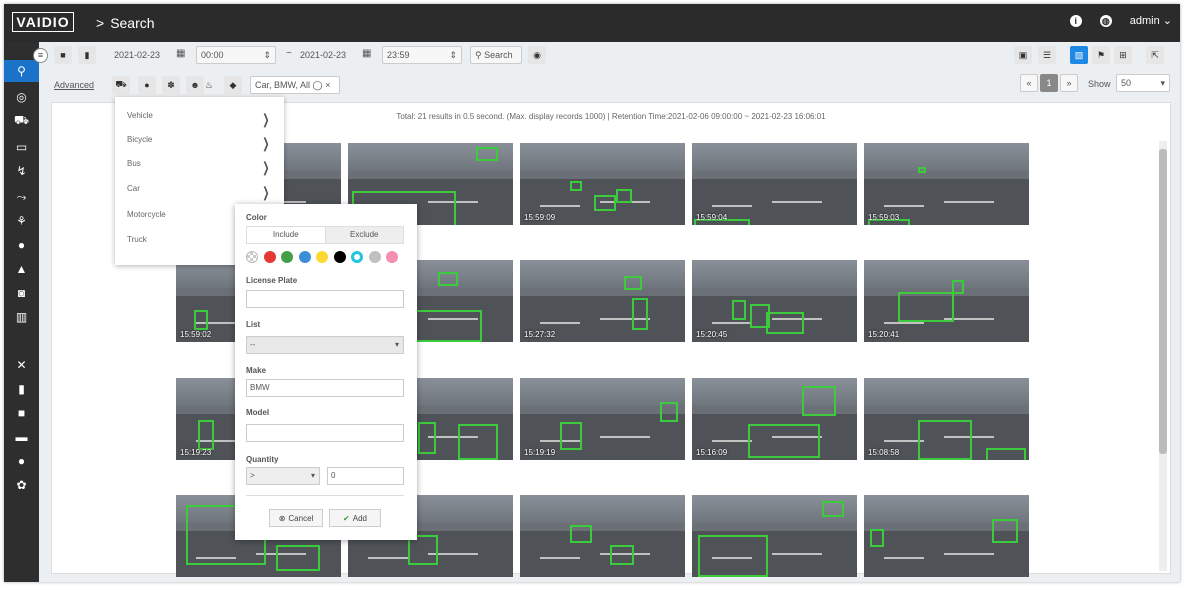  Describe the element at coordinates (296, 518) in the screenshot. I see `cancel-button: ⊗ Cancel` at that location.